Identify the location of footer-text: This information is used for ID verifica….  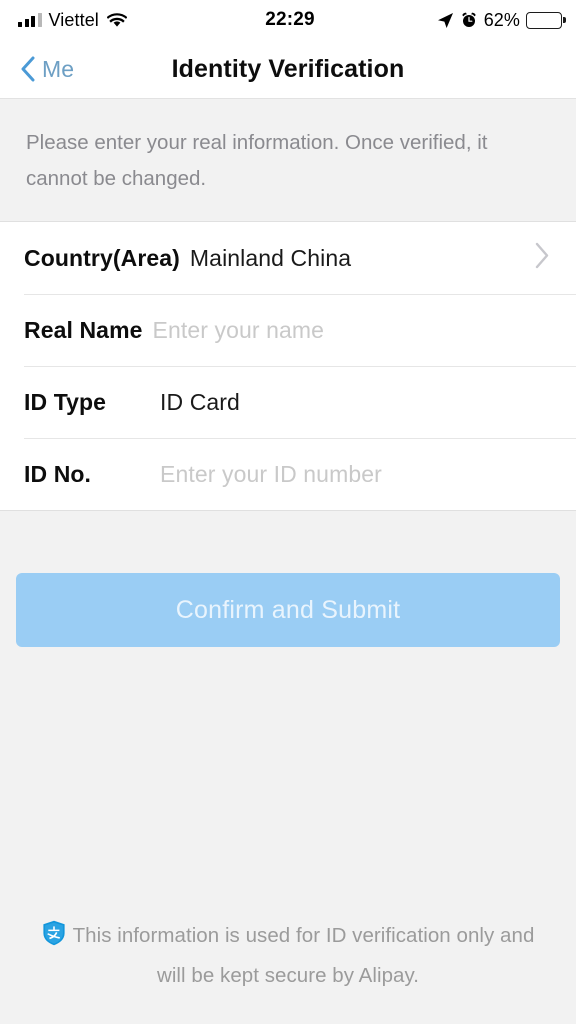
(303, 955).